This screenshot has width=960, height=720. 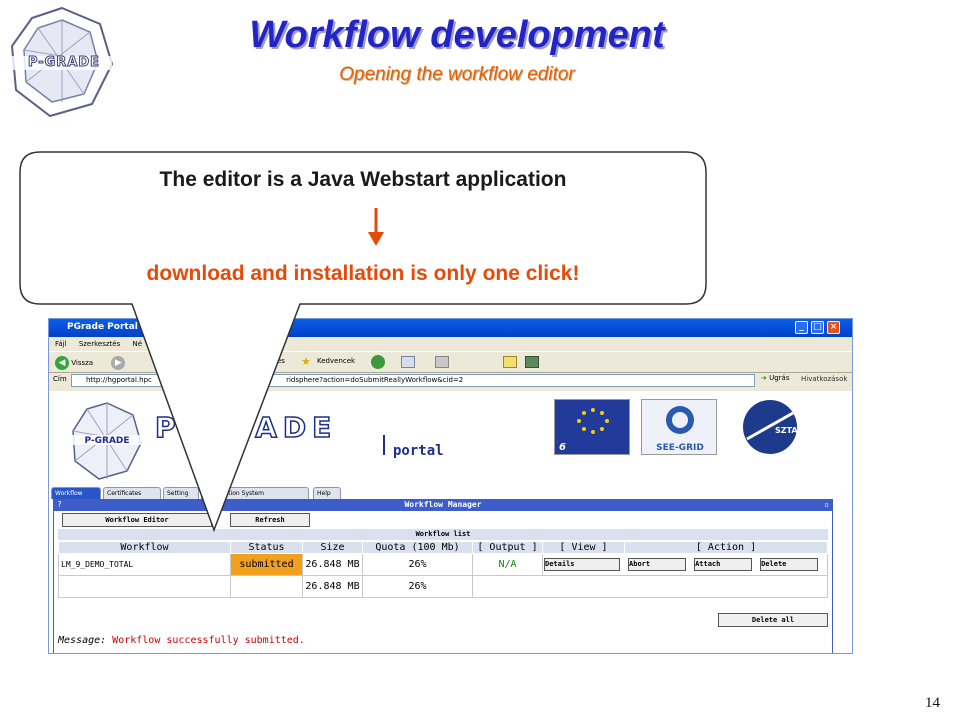 I want to click on portal-subtitle: portal, so click(x=418, y=451).